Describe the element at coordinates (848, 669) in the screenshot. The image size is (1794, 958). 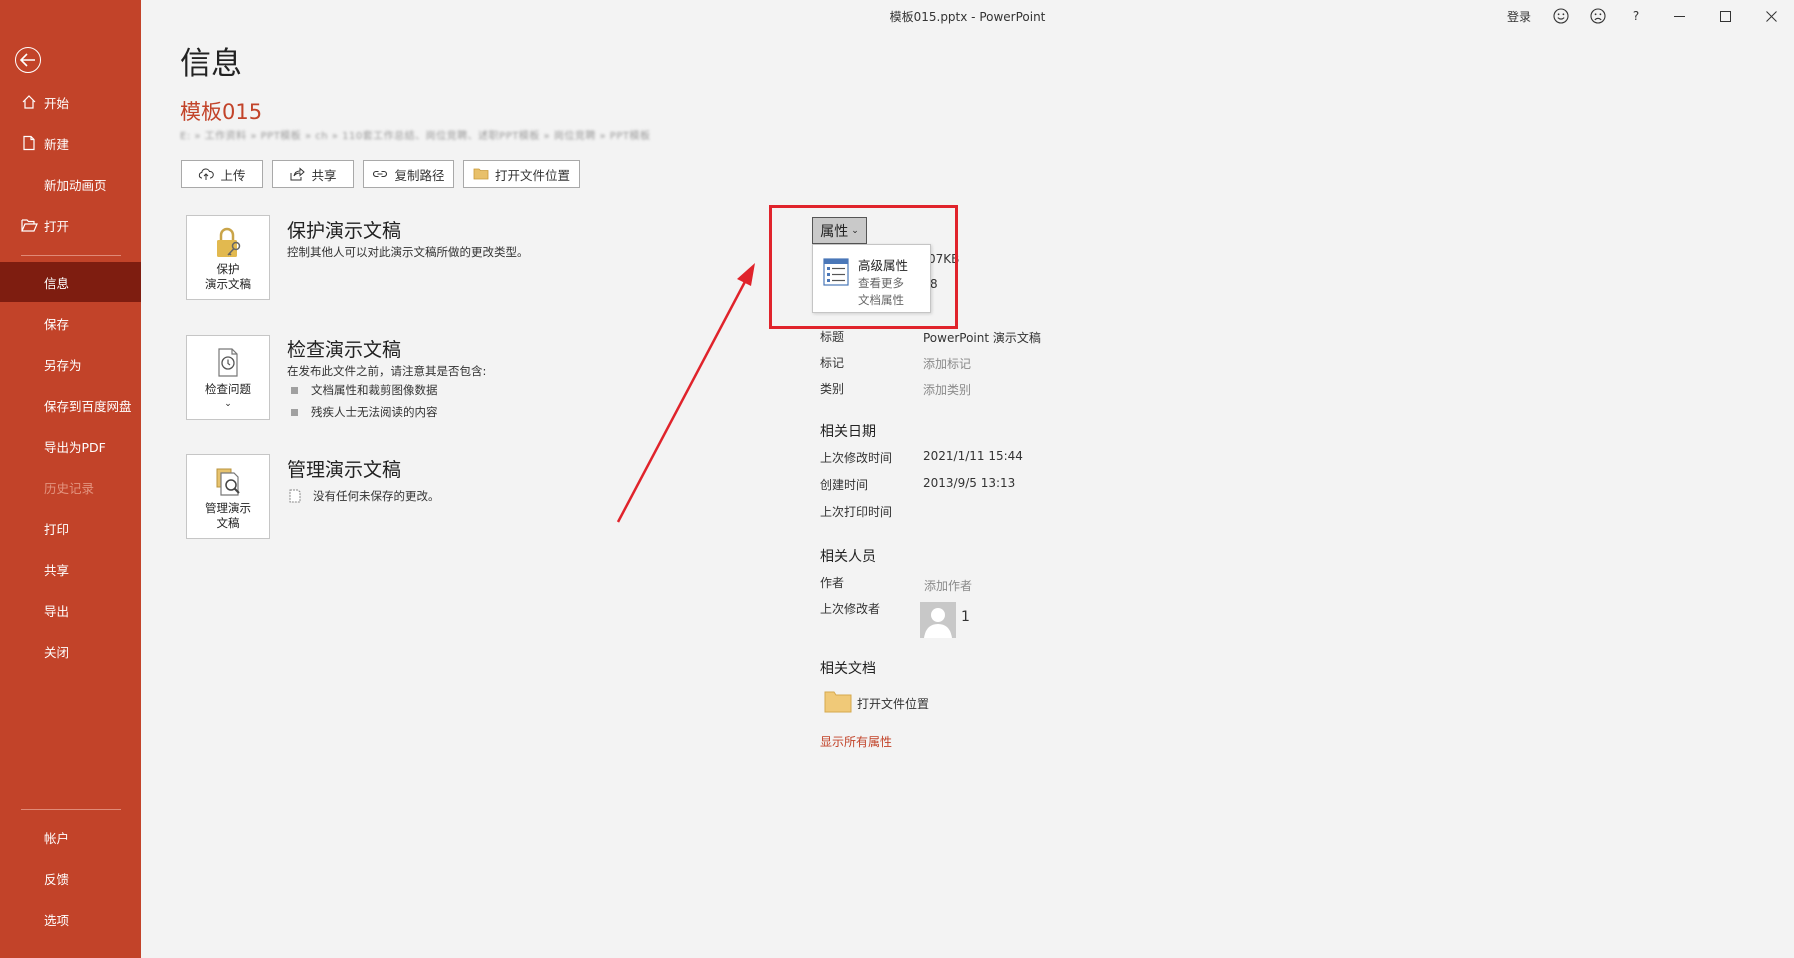
I see `related-documents-heading: 相关文档` at that location.